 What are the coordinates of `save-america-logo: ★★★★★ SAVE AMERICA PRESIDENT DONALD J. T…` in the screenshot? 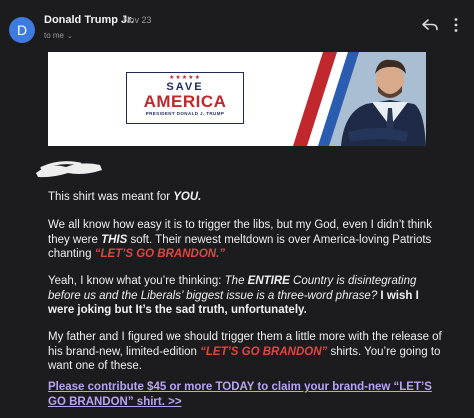 It's located at (185, 98).